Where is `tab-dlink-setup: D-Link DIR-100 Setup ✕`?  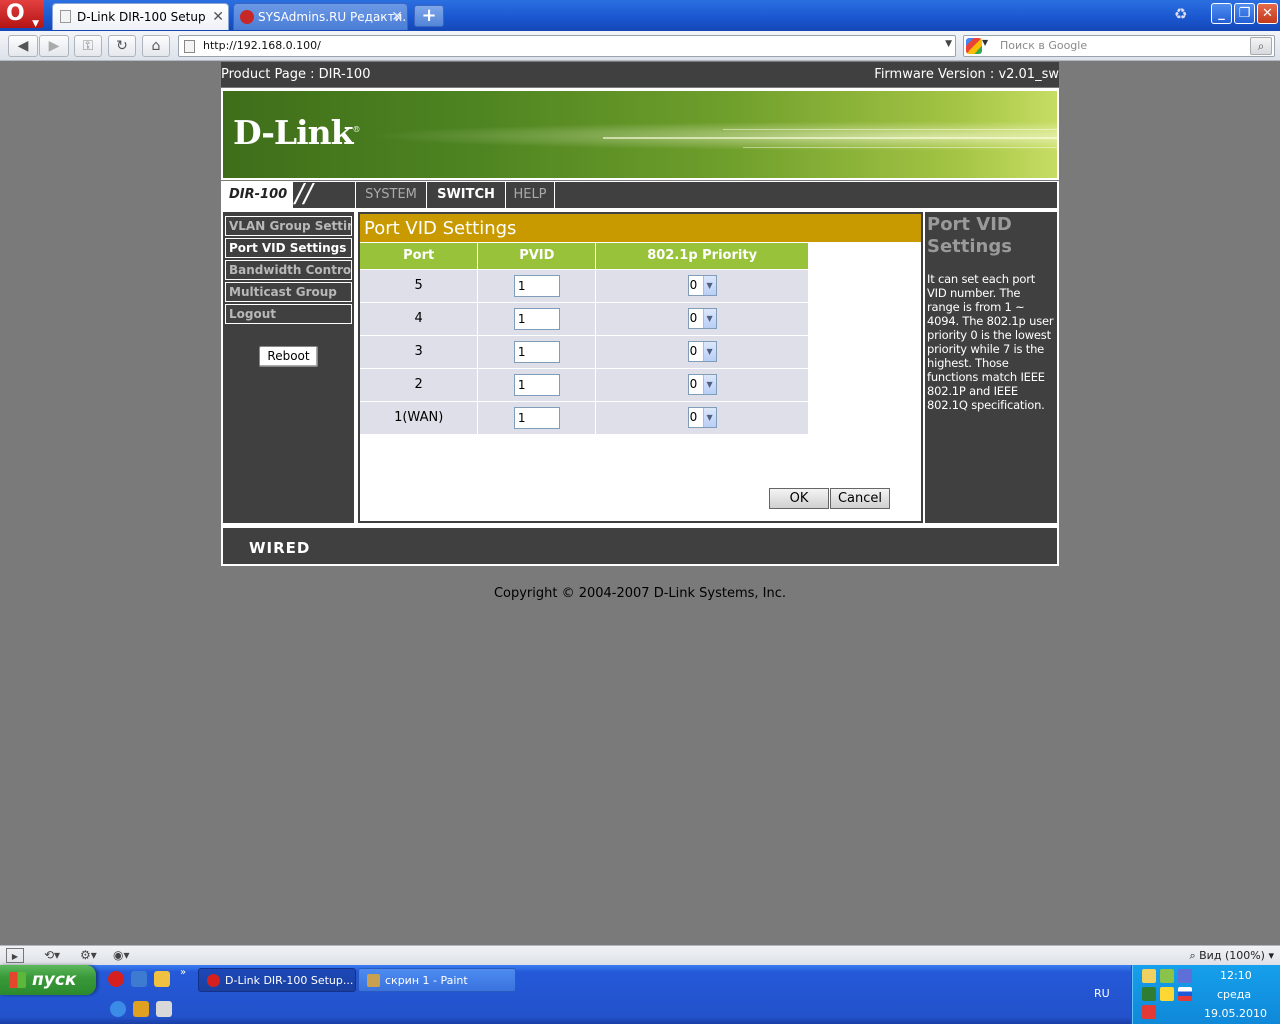 tab-dlink-setup: D-Link DIR-100 Setup ✕ is located at coordinates (140, 16).